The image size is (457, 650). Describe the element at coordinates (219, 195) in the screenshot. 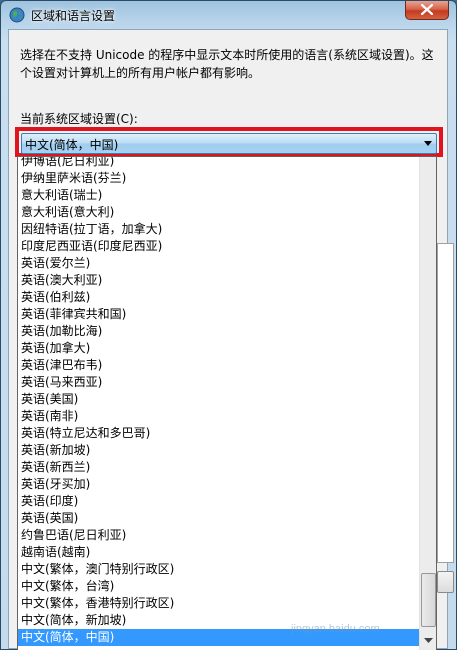

I see `dropdown-item: 意大利语(瑞士)` at that location.